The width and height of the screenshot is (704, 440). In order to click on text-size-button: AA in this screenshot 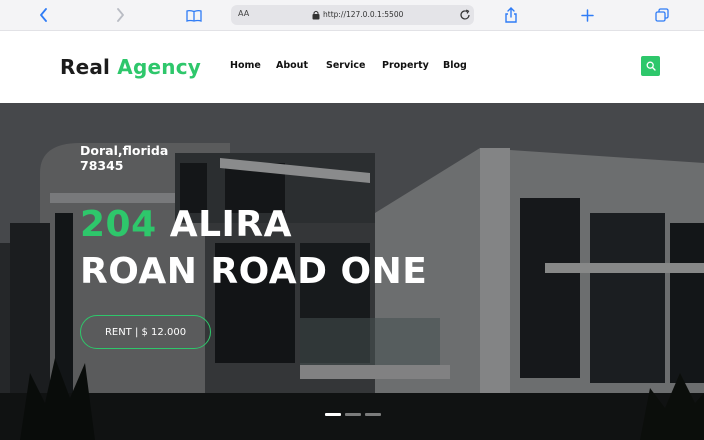, I will do `click(243, 13)`.